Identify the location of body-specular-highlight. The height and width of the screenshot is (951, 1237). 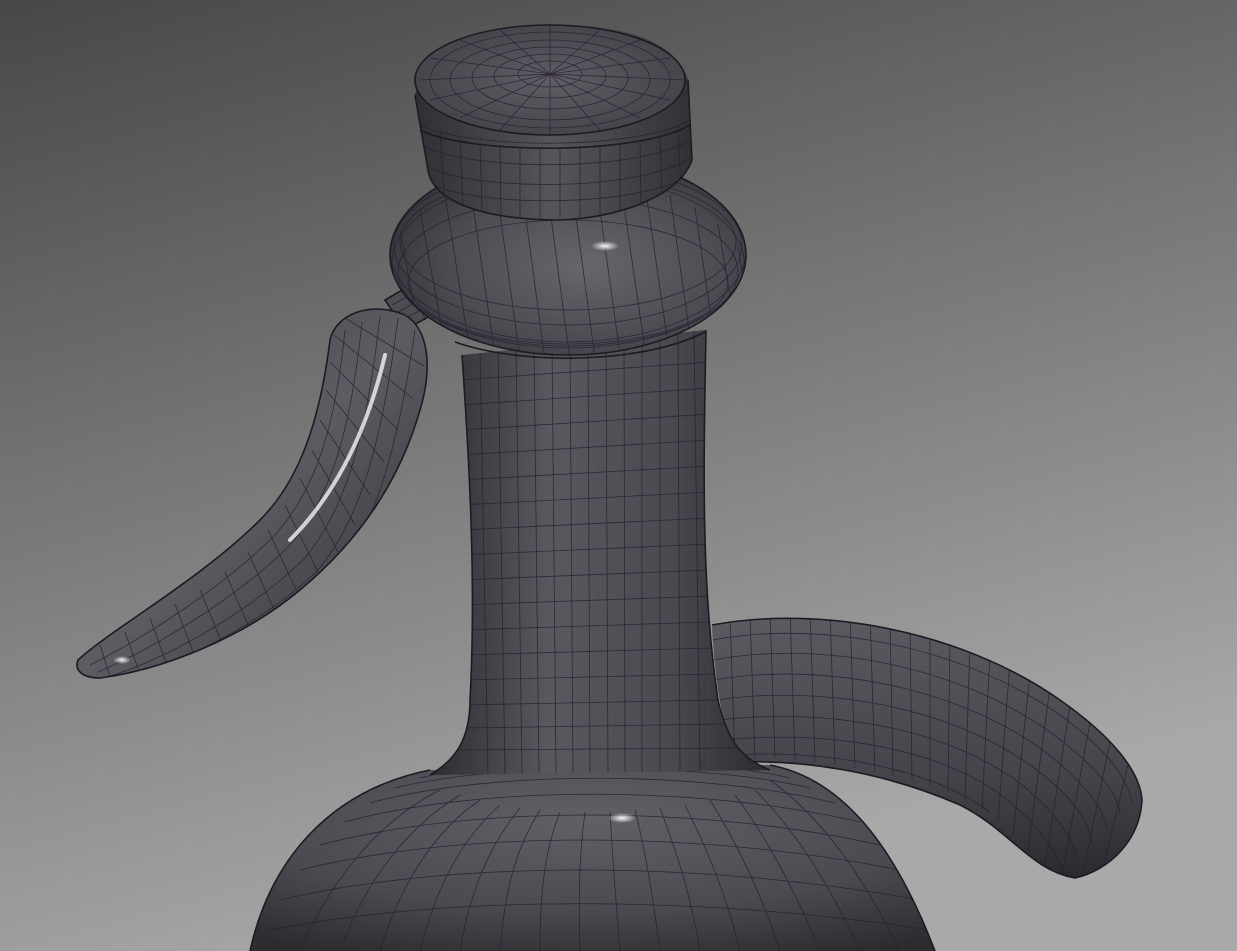
(622, 818).